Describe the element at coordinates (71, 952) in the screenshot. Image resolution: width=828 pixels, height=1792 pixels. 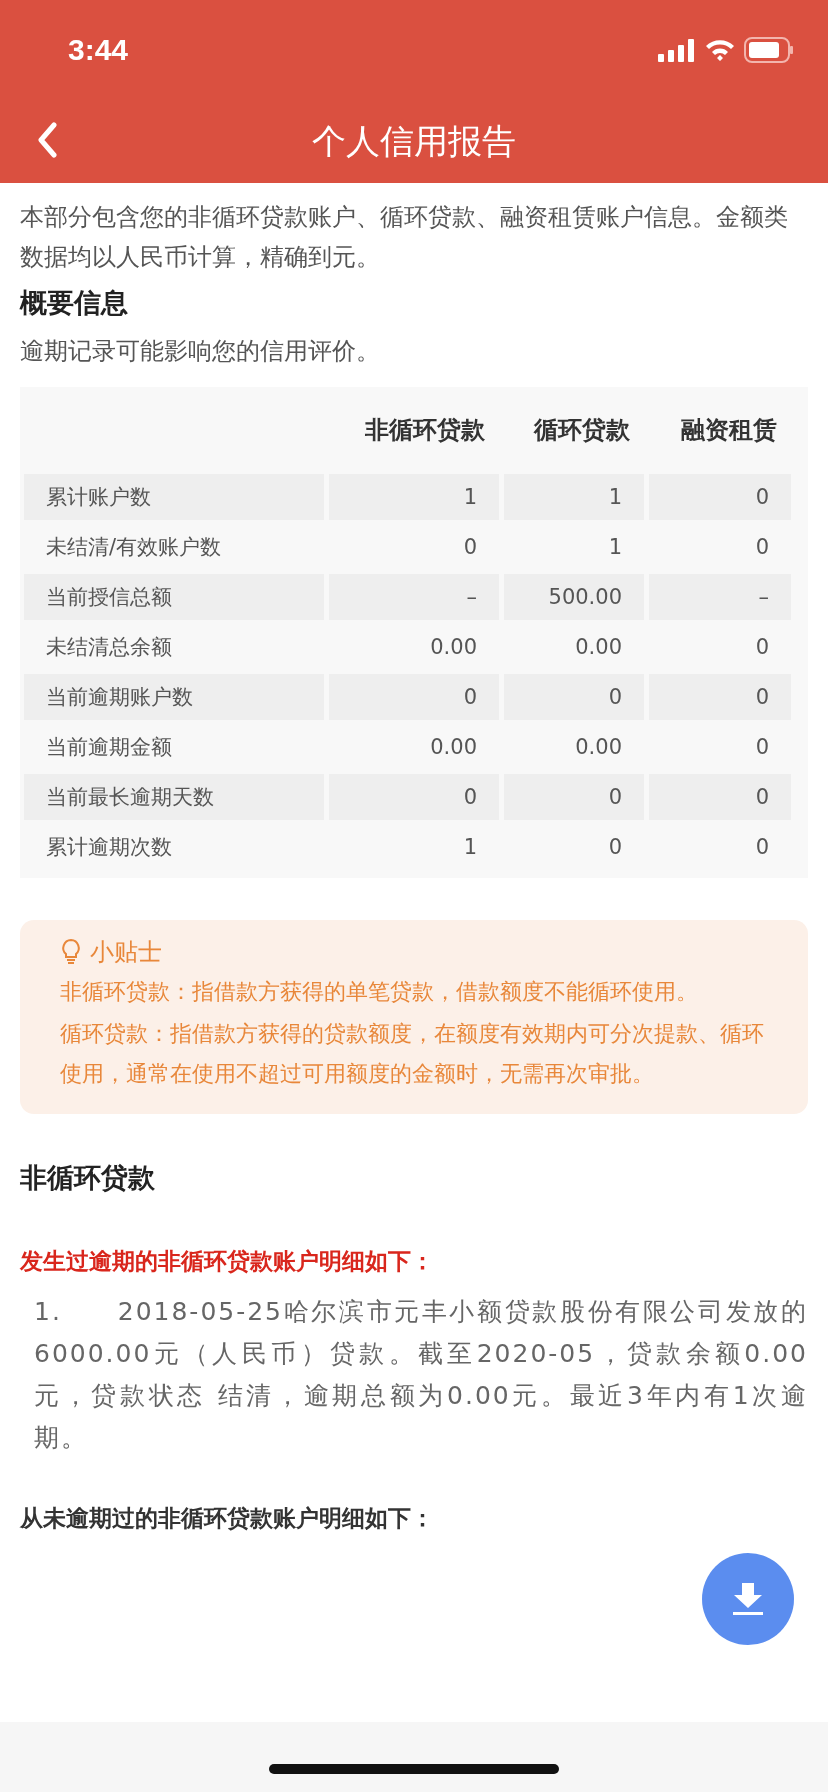
I see `lightbulb-icon` at that location.